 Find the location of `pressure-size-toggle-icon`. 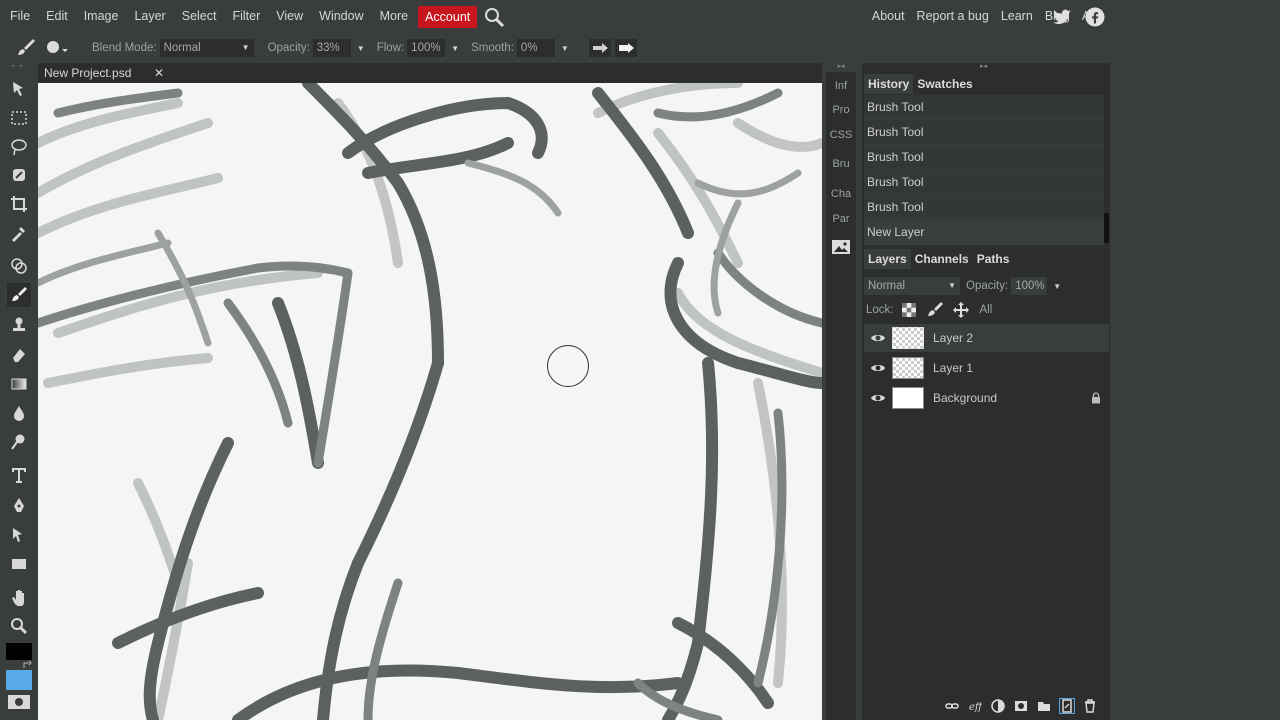

pressure-size-toggle-icon is located at coordinates (625, 48).